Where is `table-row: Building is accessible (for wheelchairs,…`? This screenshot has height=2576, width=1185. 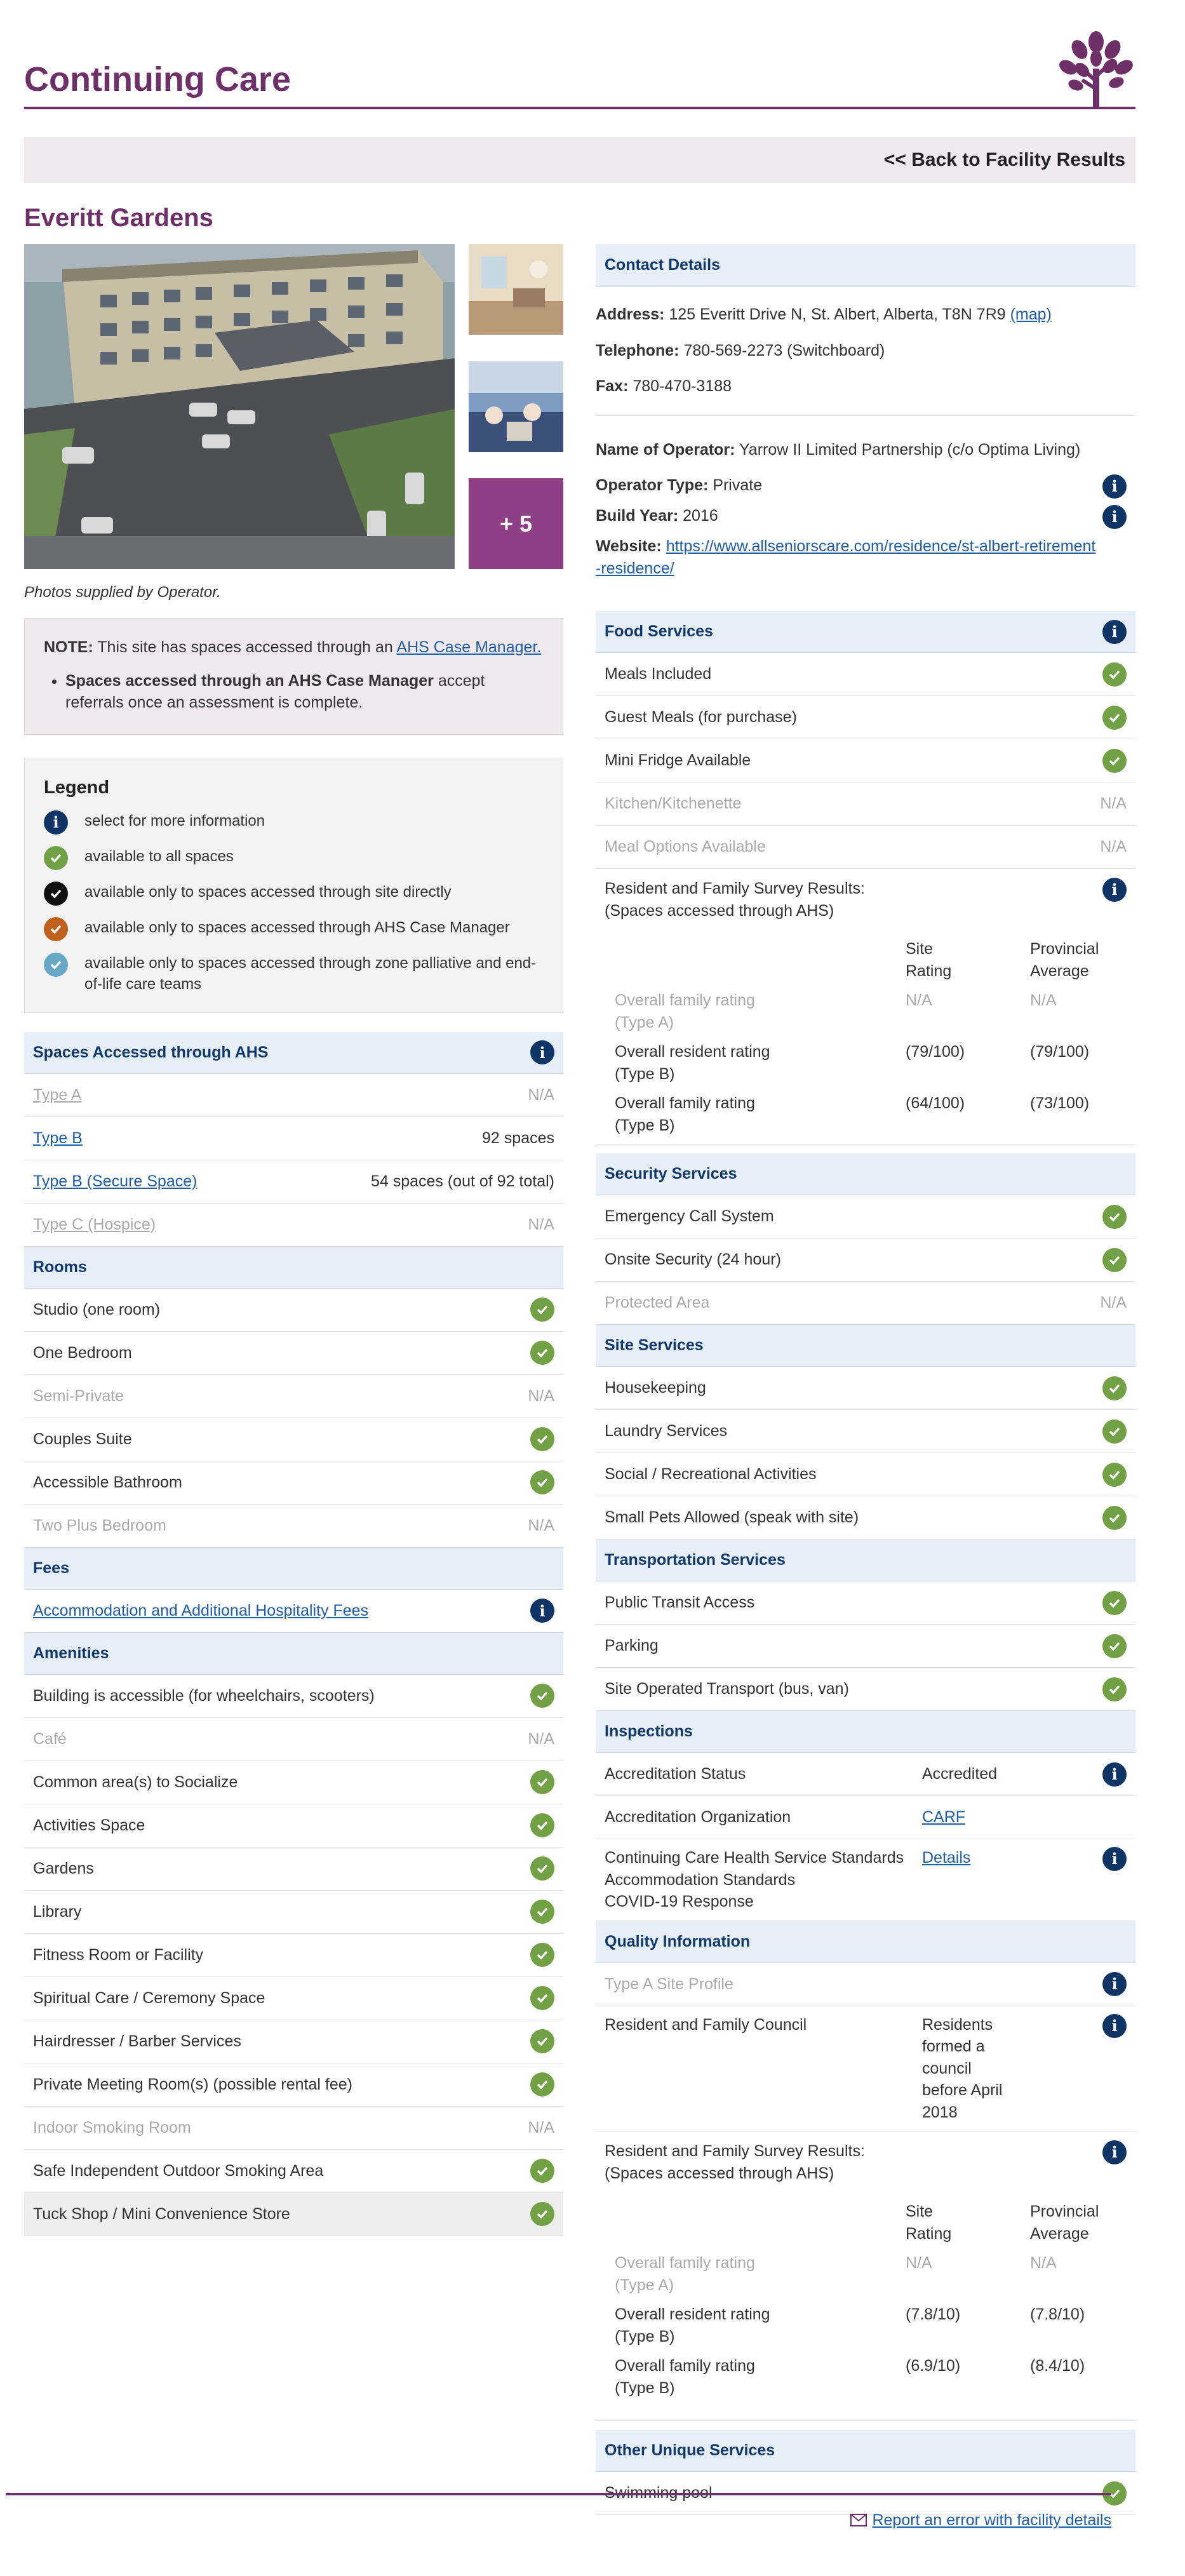 table-row: Building is accessible (for wheelchairs,… is located at coordinates (293, 1696).